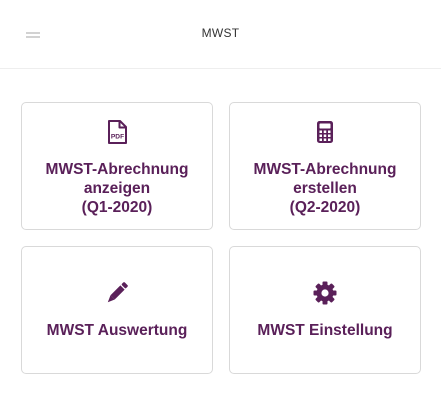 Image resolution: width=441 pixels, height=413 pixels. I want to click on tile-label-line: anzeigen, so click(117, 188).